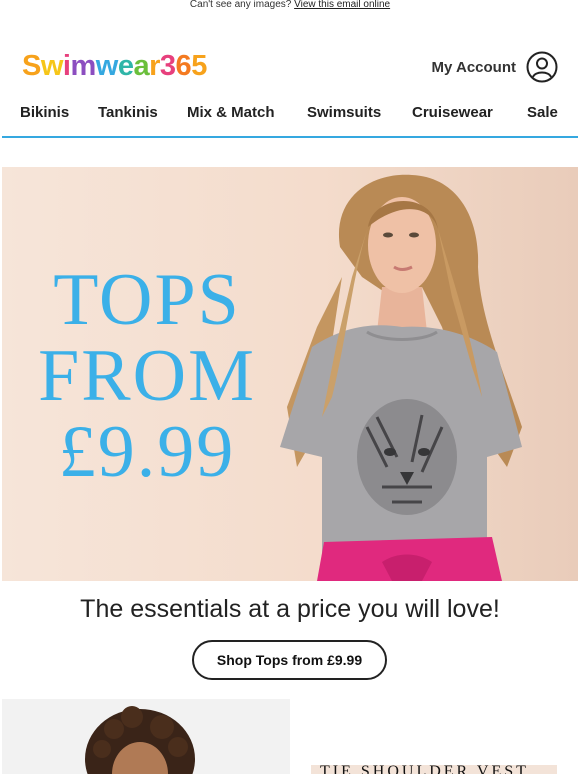 Image resolution: width=580 pixels, height=774 pixels. What do you see at coordinates (141, 66) in the screenshot?
I see `logo-letter: a` at bounding box center [141, 66].